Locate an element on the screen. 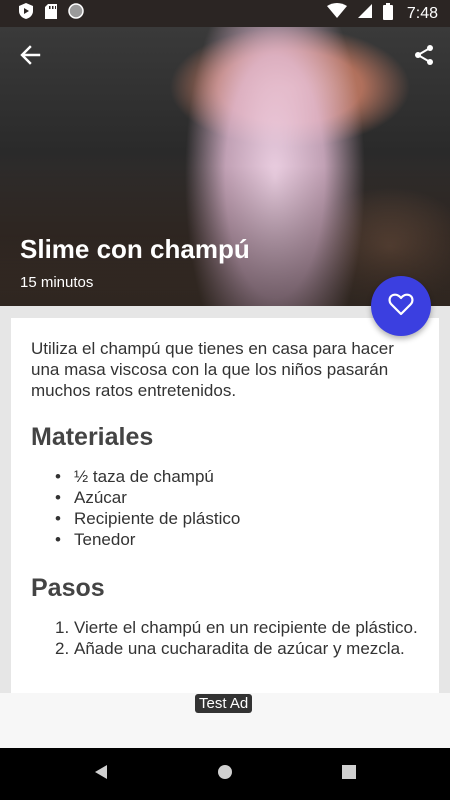 The width and height of the screenshot is (450, 800). materials-heading: Materiales is located at coordinates (92, 437).